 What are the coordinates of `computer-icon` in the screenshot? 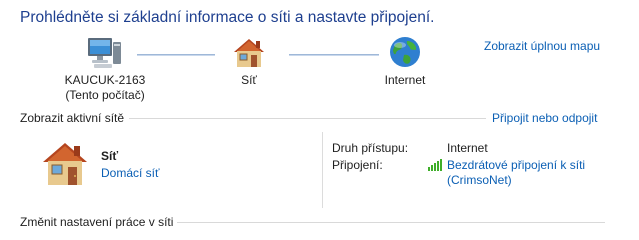 It's located at (104, 53).